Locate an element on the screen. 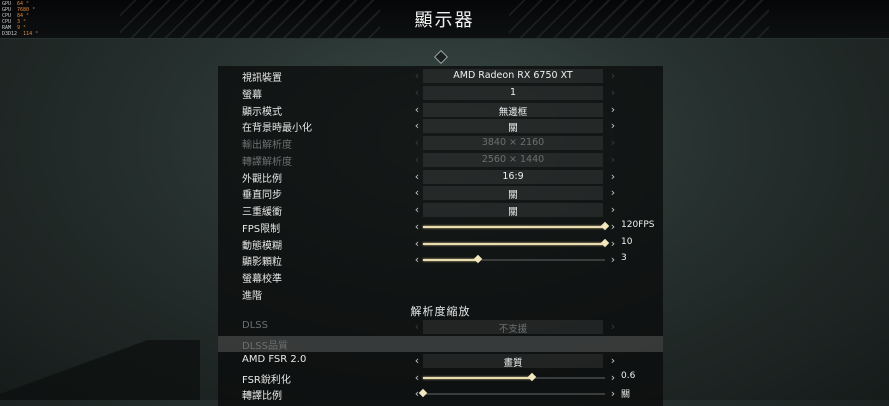  setting-label: 螢幕校準 is located at coordinates (262, 279).